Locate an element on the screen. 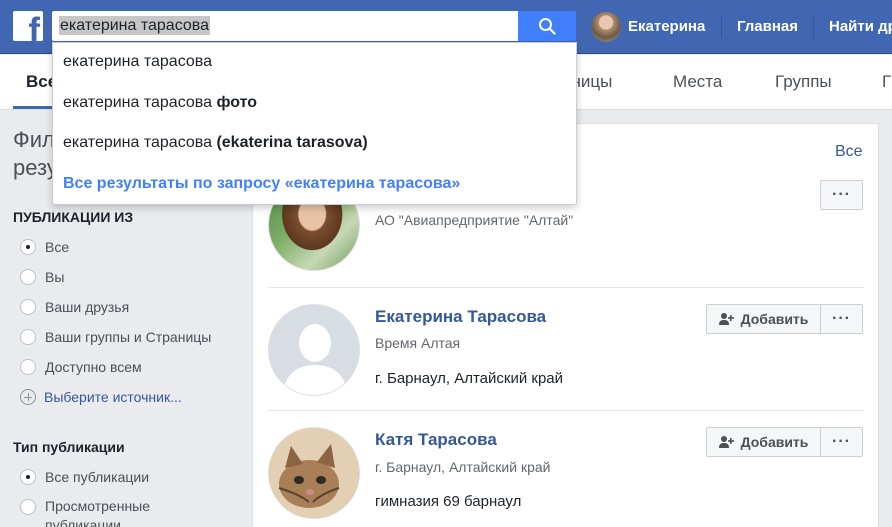 The width and height of the screenshot is (892, 527). user-avatar is located at coordinates (606, 27).